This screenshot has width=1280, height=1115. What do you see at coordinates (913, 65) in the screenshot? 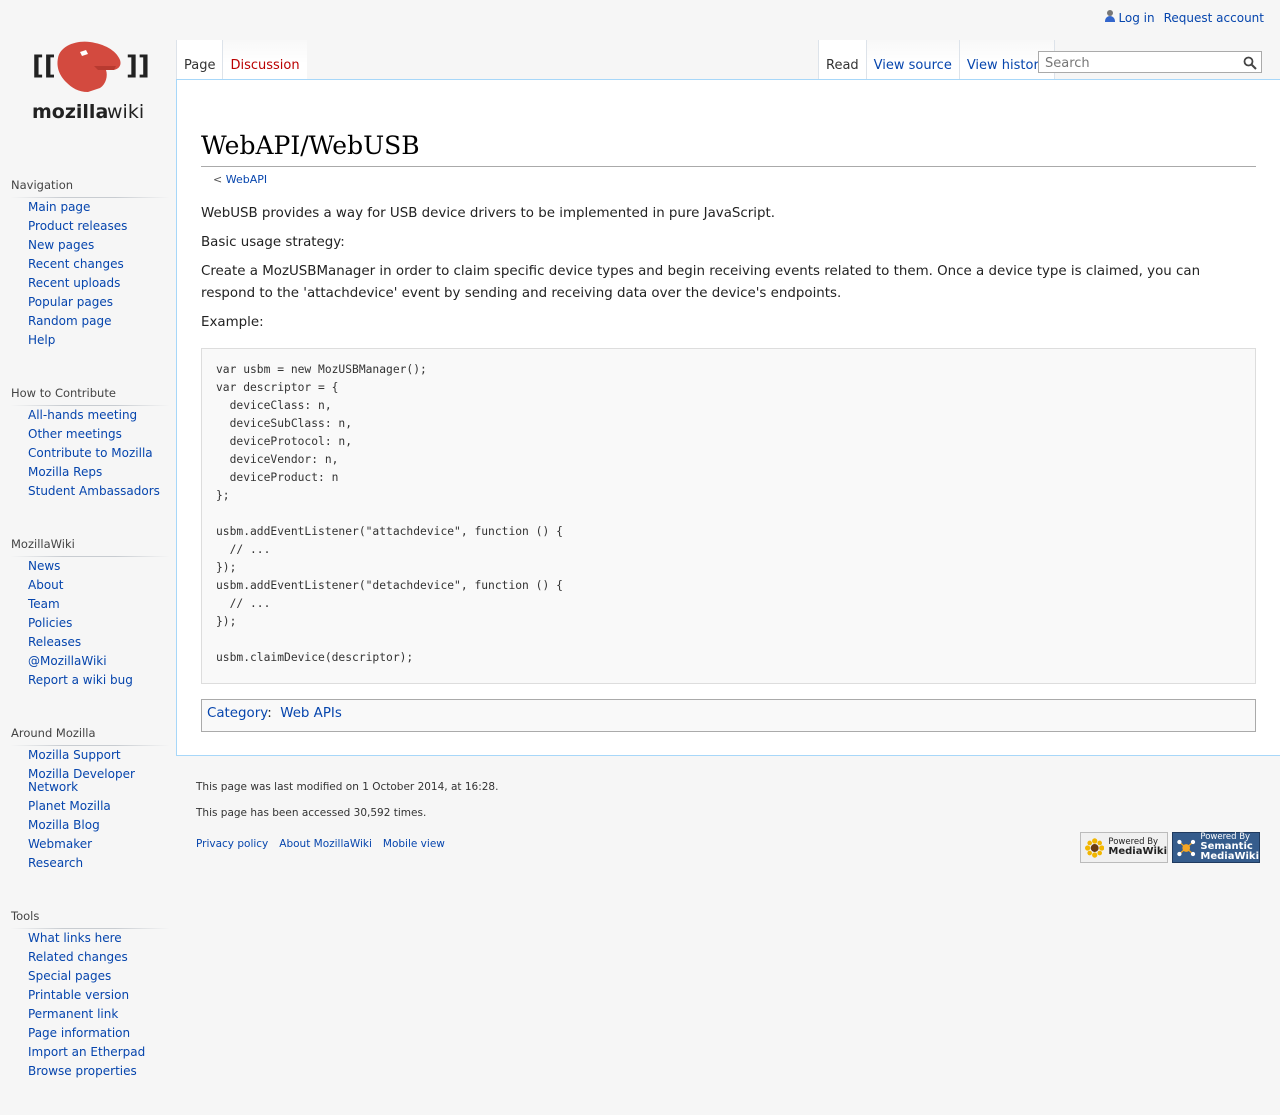
I see `tab-view-source-label: View source` at bounding box center [913, 65].